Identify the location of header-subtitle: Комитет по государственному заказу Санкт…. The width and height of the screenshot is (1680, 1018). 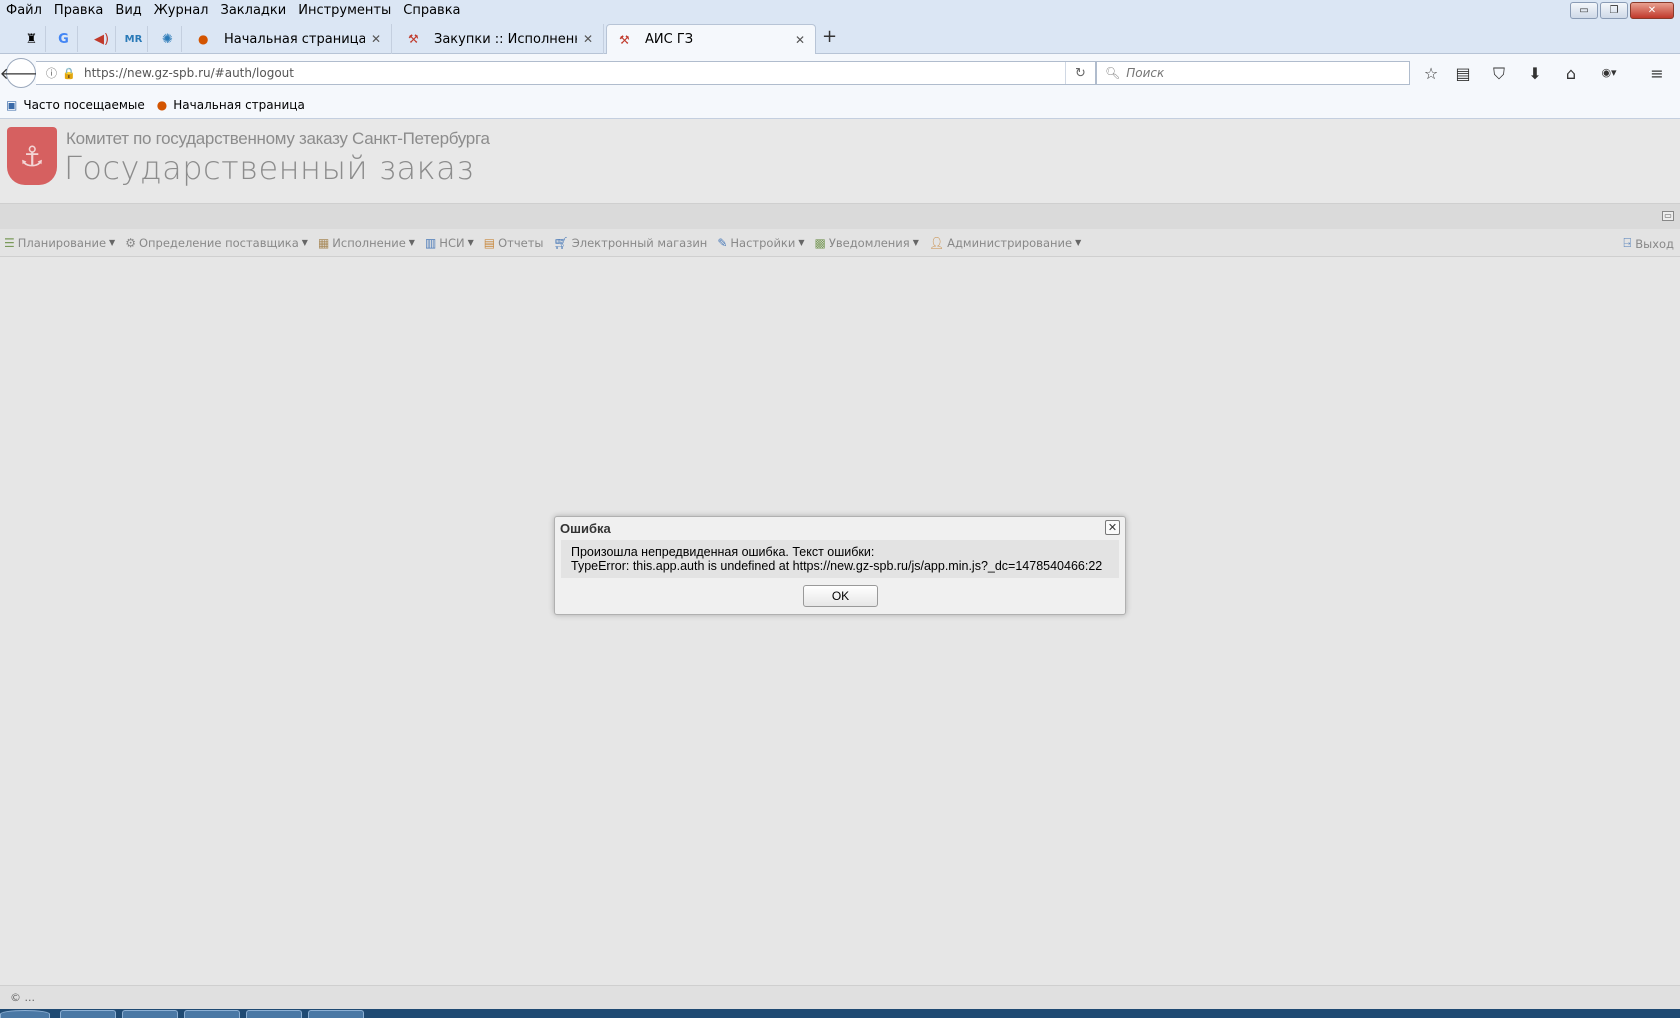
(278, 138).